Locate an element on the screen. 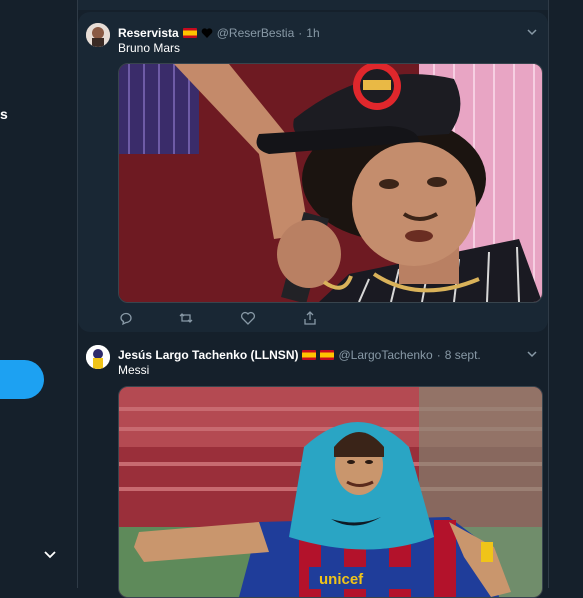 Image resolution: width=583 pixels, height=598 pixels. tweet-time: 8 sept. is located at coordinates (463, 355).